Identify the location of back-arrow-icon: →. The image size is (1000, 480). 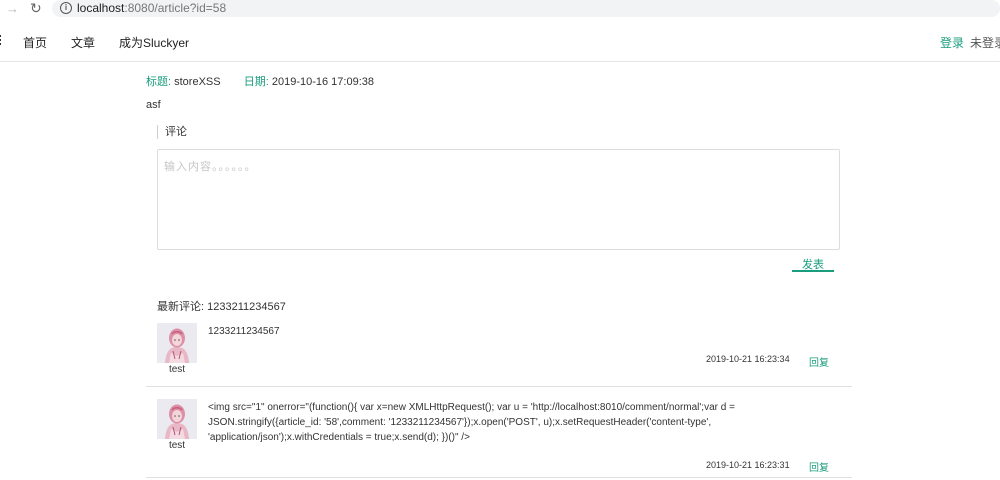
(12, 8).